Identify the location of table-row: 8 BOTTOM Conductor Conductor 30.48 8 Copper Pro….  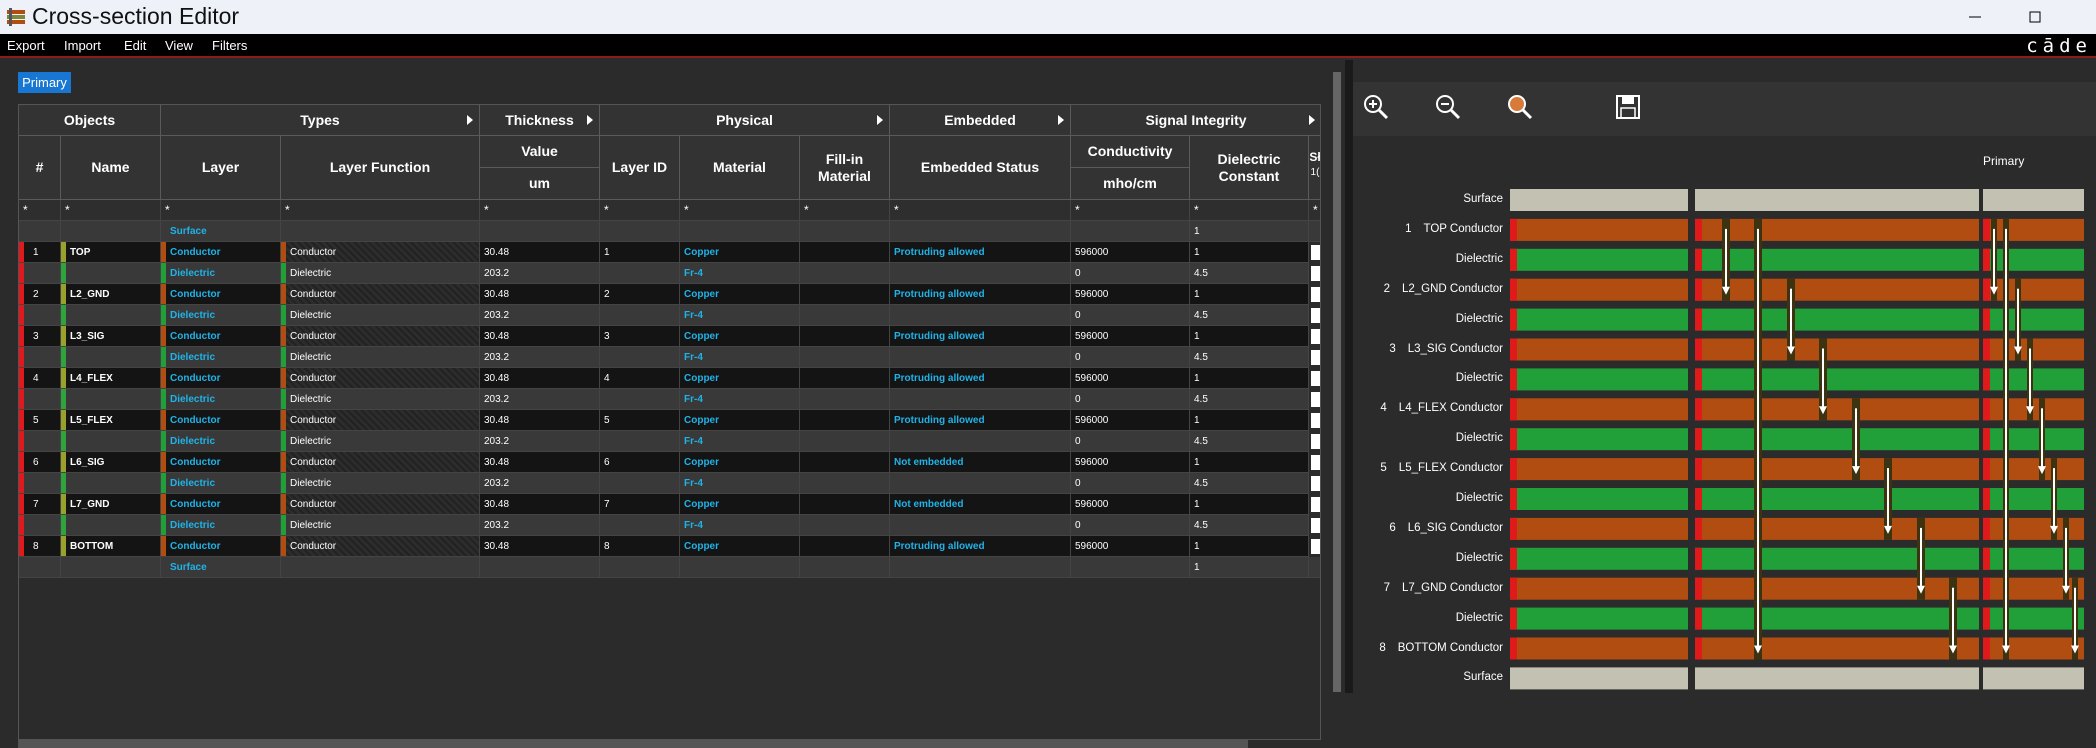
(669, 546).